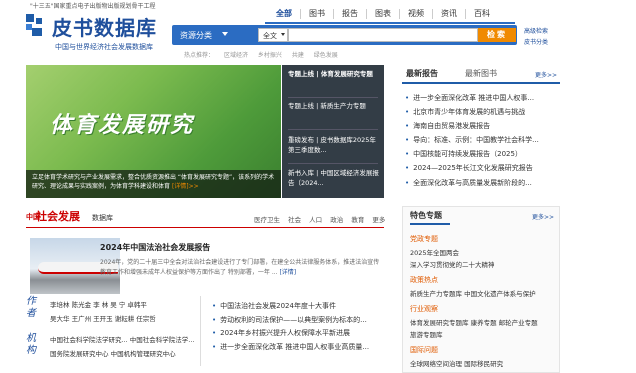 This screenshot has width=636, height=373. I want to click on authors-row: 李培林 陈光金 李 林 吴 宁 卓韩平, so click(103, 305).